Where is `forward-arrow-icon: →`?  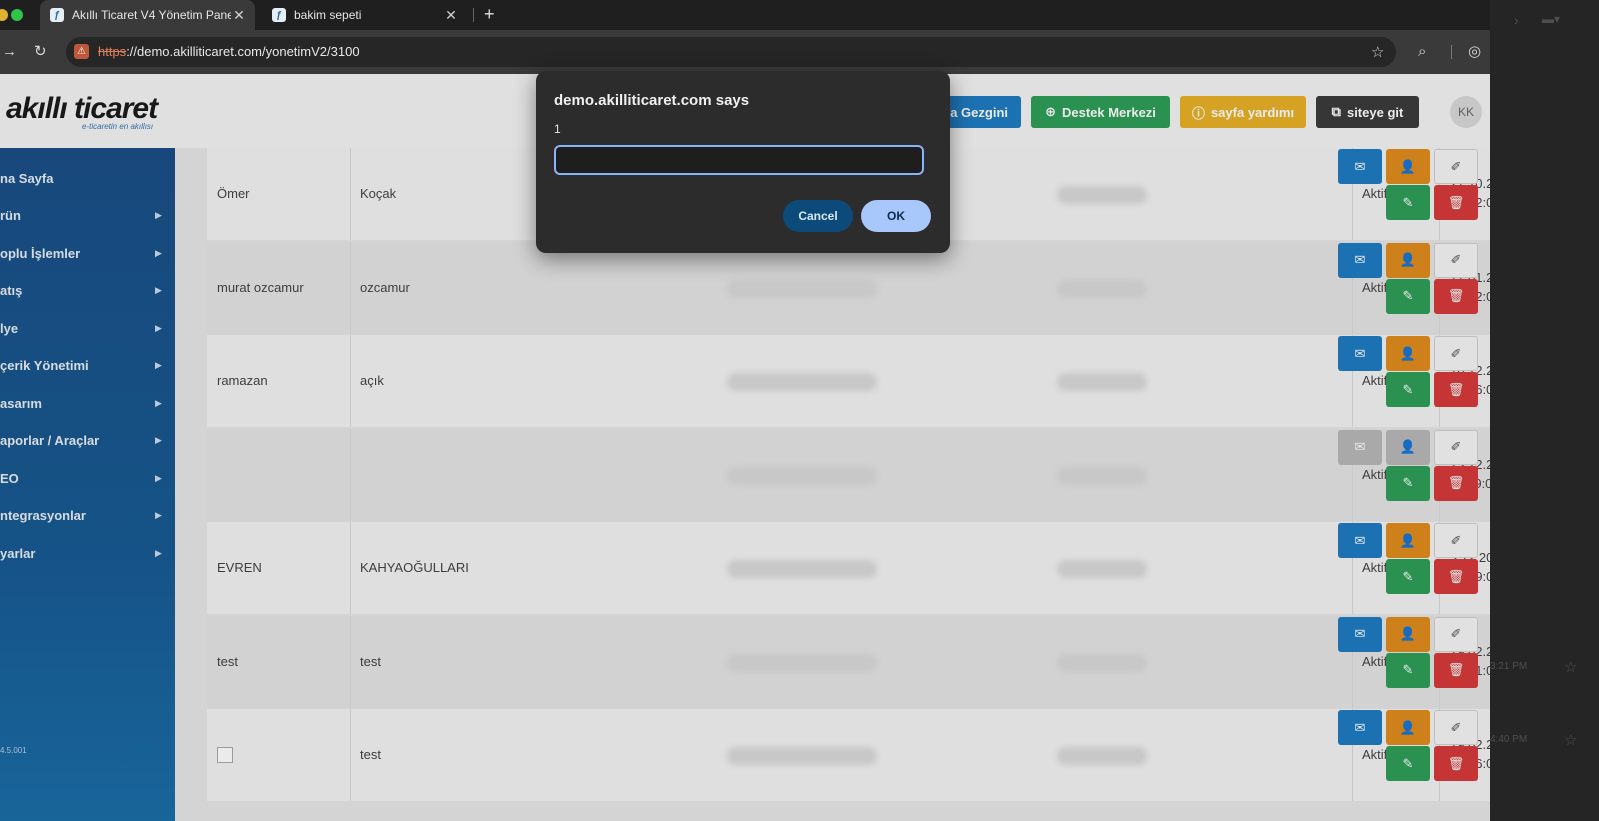
forward-arrow-icon: → is located at coordinates (9, 51).